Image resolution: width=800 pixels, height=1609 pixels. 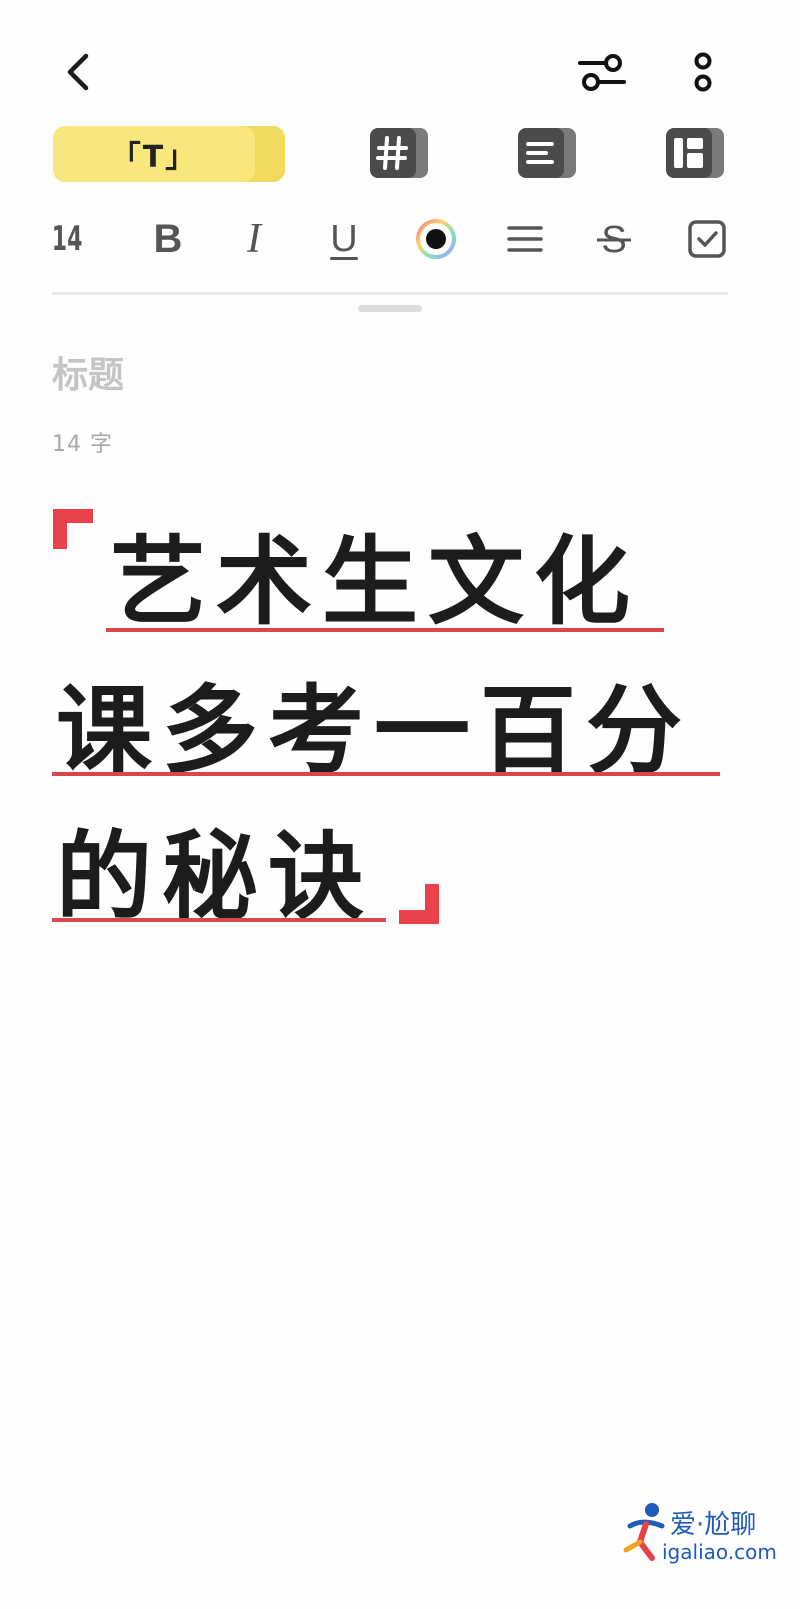 I want to click on italic-label: I, so click(x=254, y=239).